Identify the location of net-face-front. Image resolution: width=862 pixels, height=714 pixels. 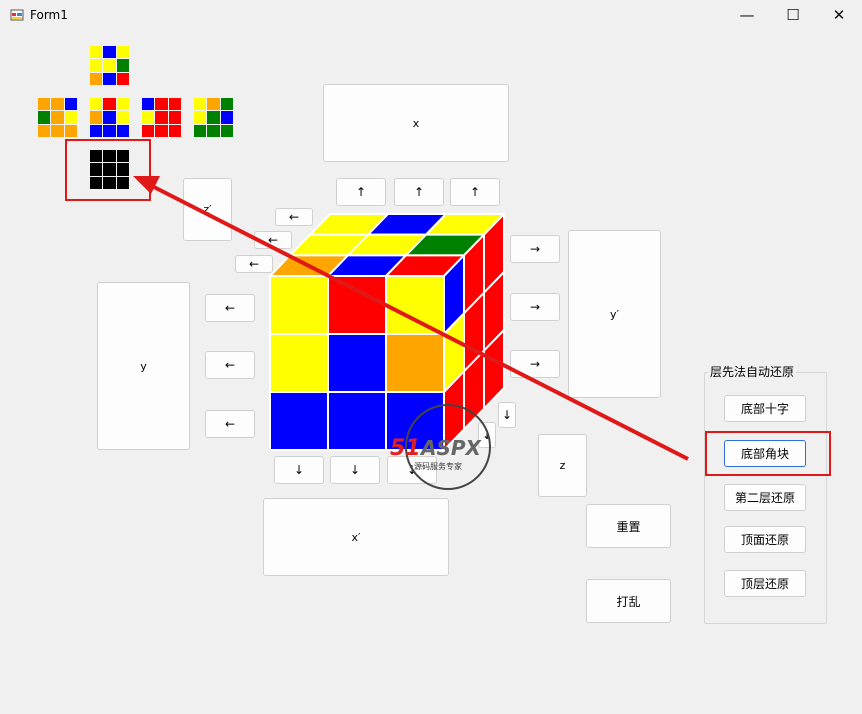
(109, 117).